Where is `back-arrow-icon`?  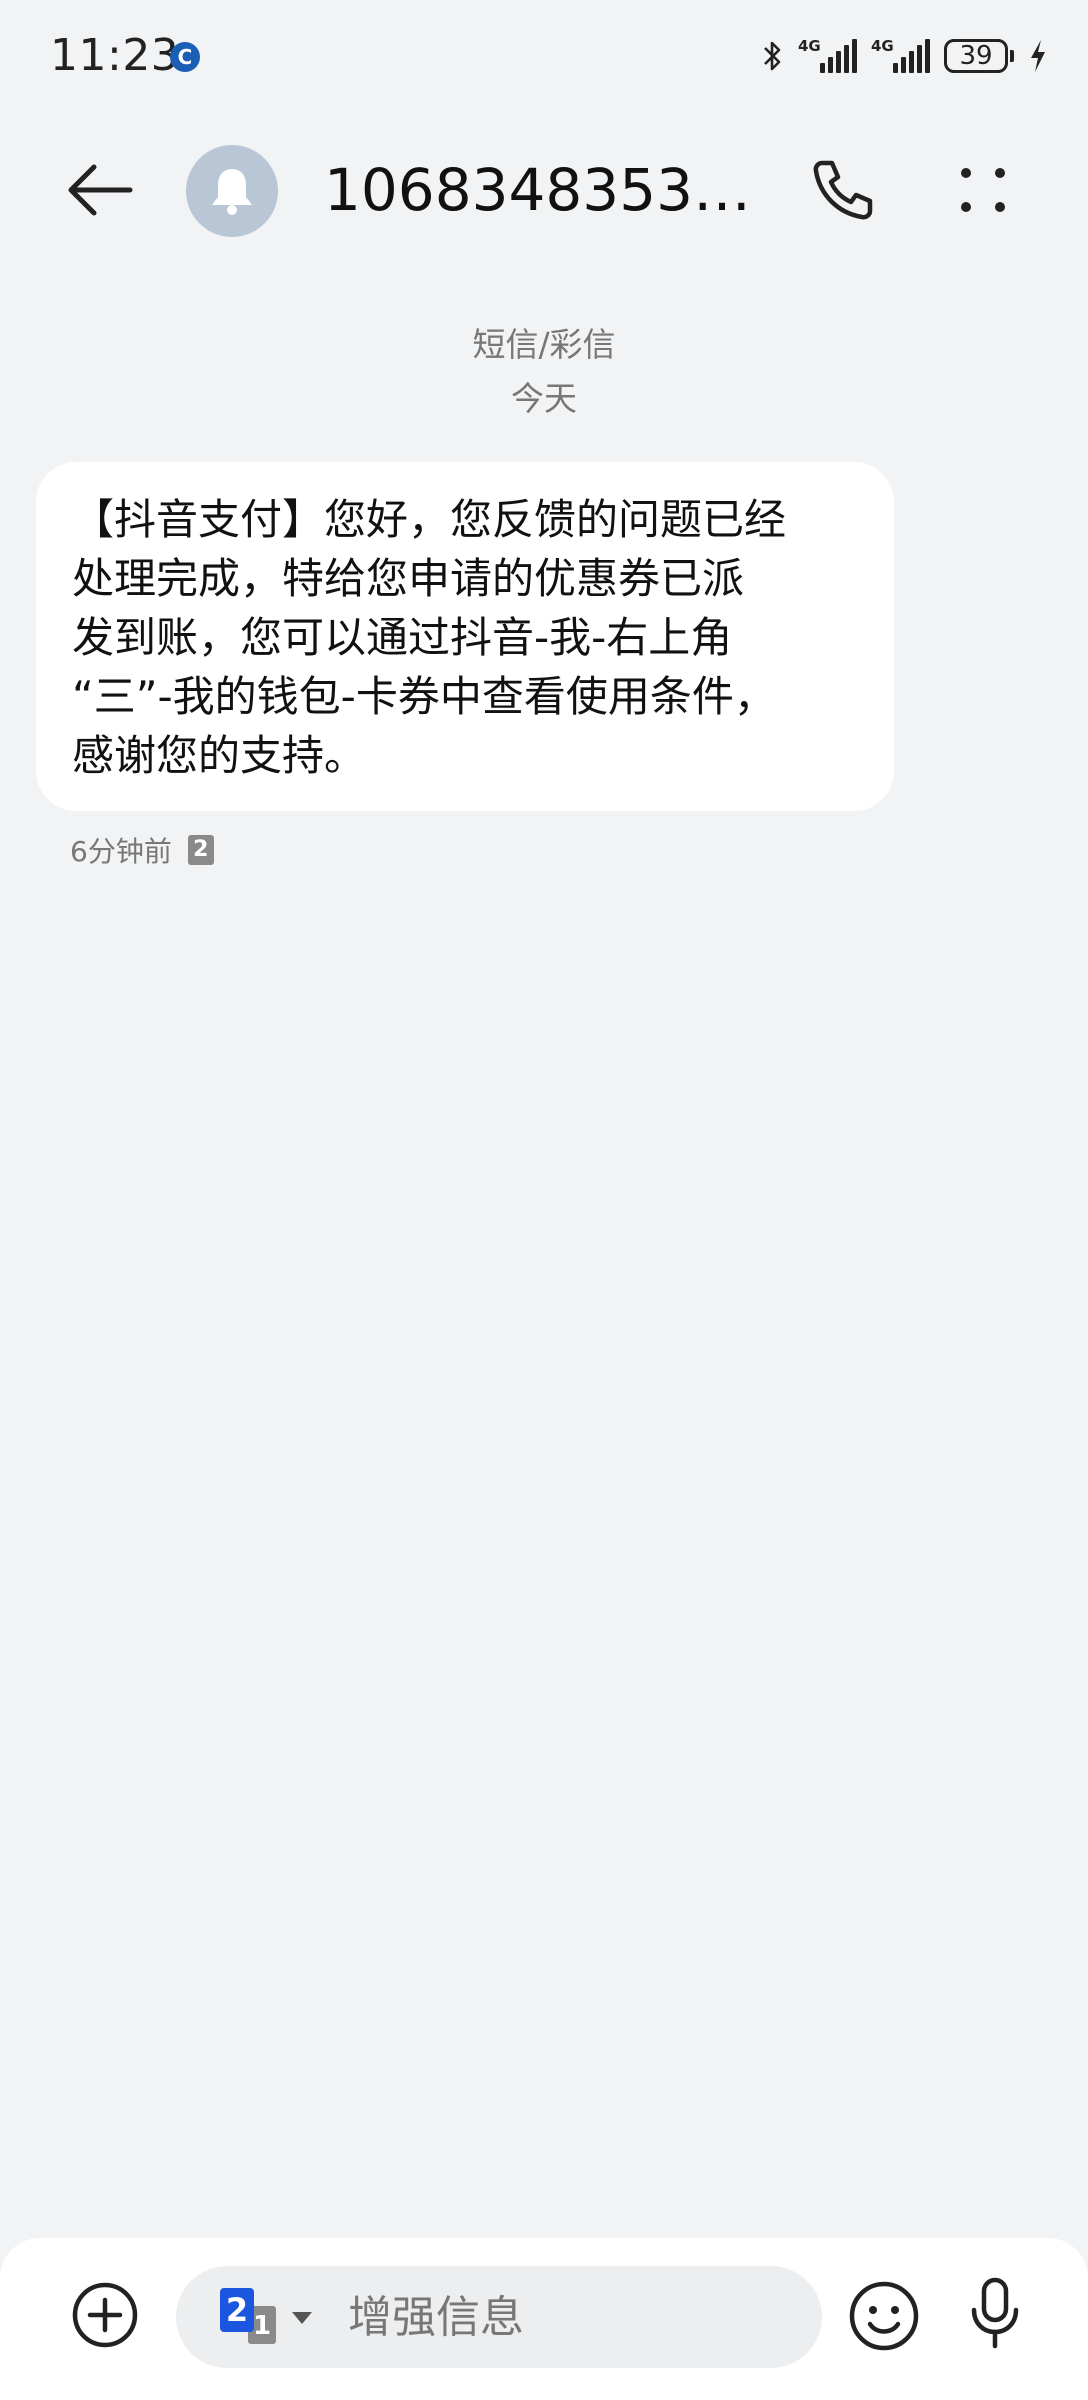
back-arrow-icon is located at coordinates (100, 190).